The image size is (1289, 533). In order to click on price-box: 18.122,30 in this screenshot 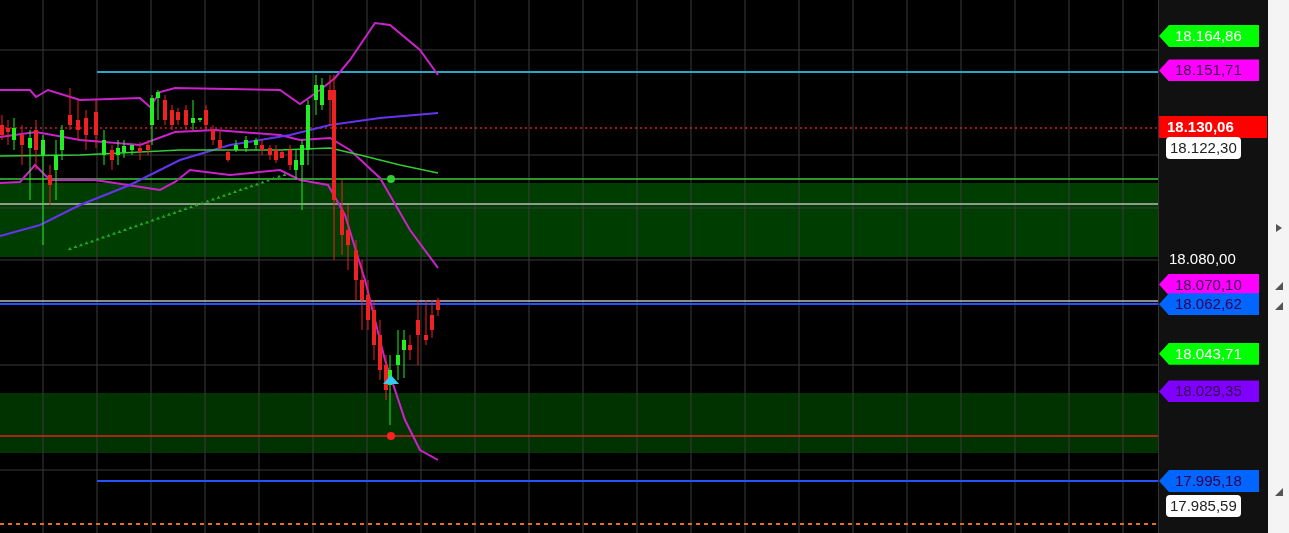, I will do `click(1203, 147)`.